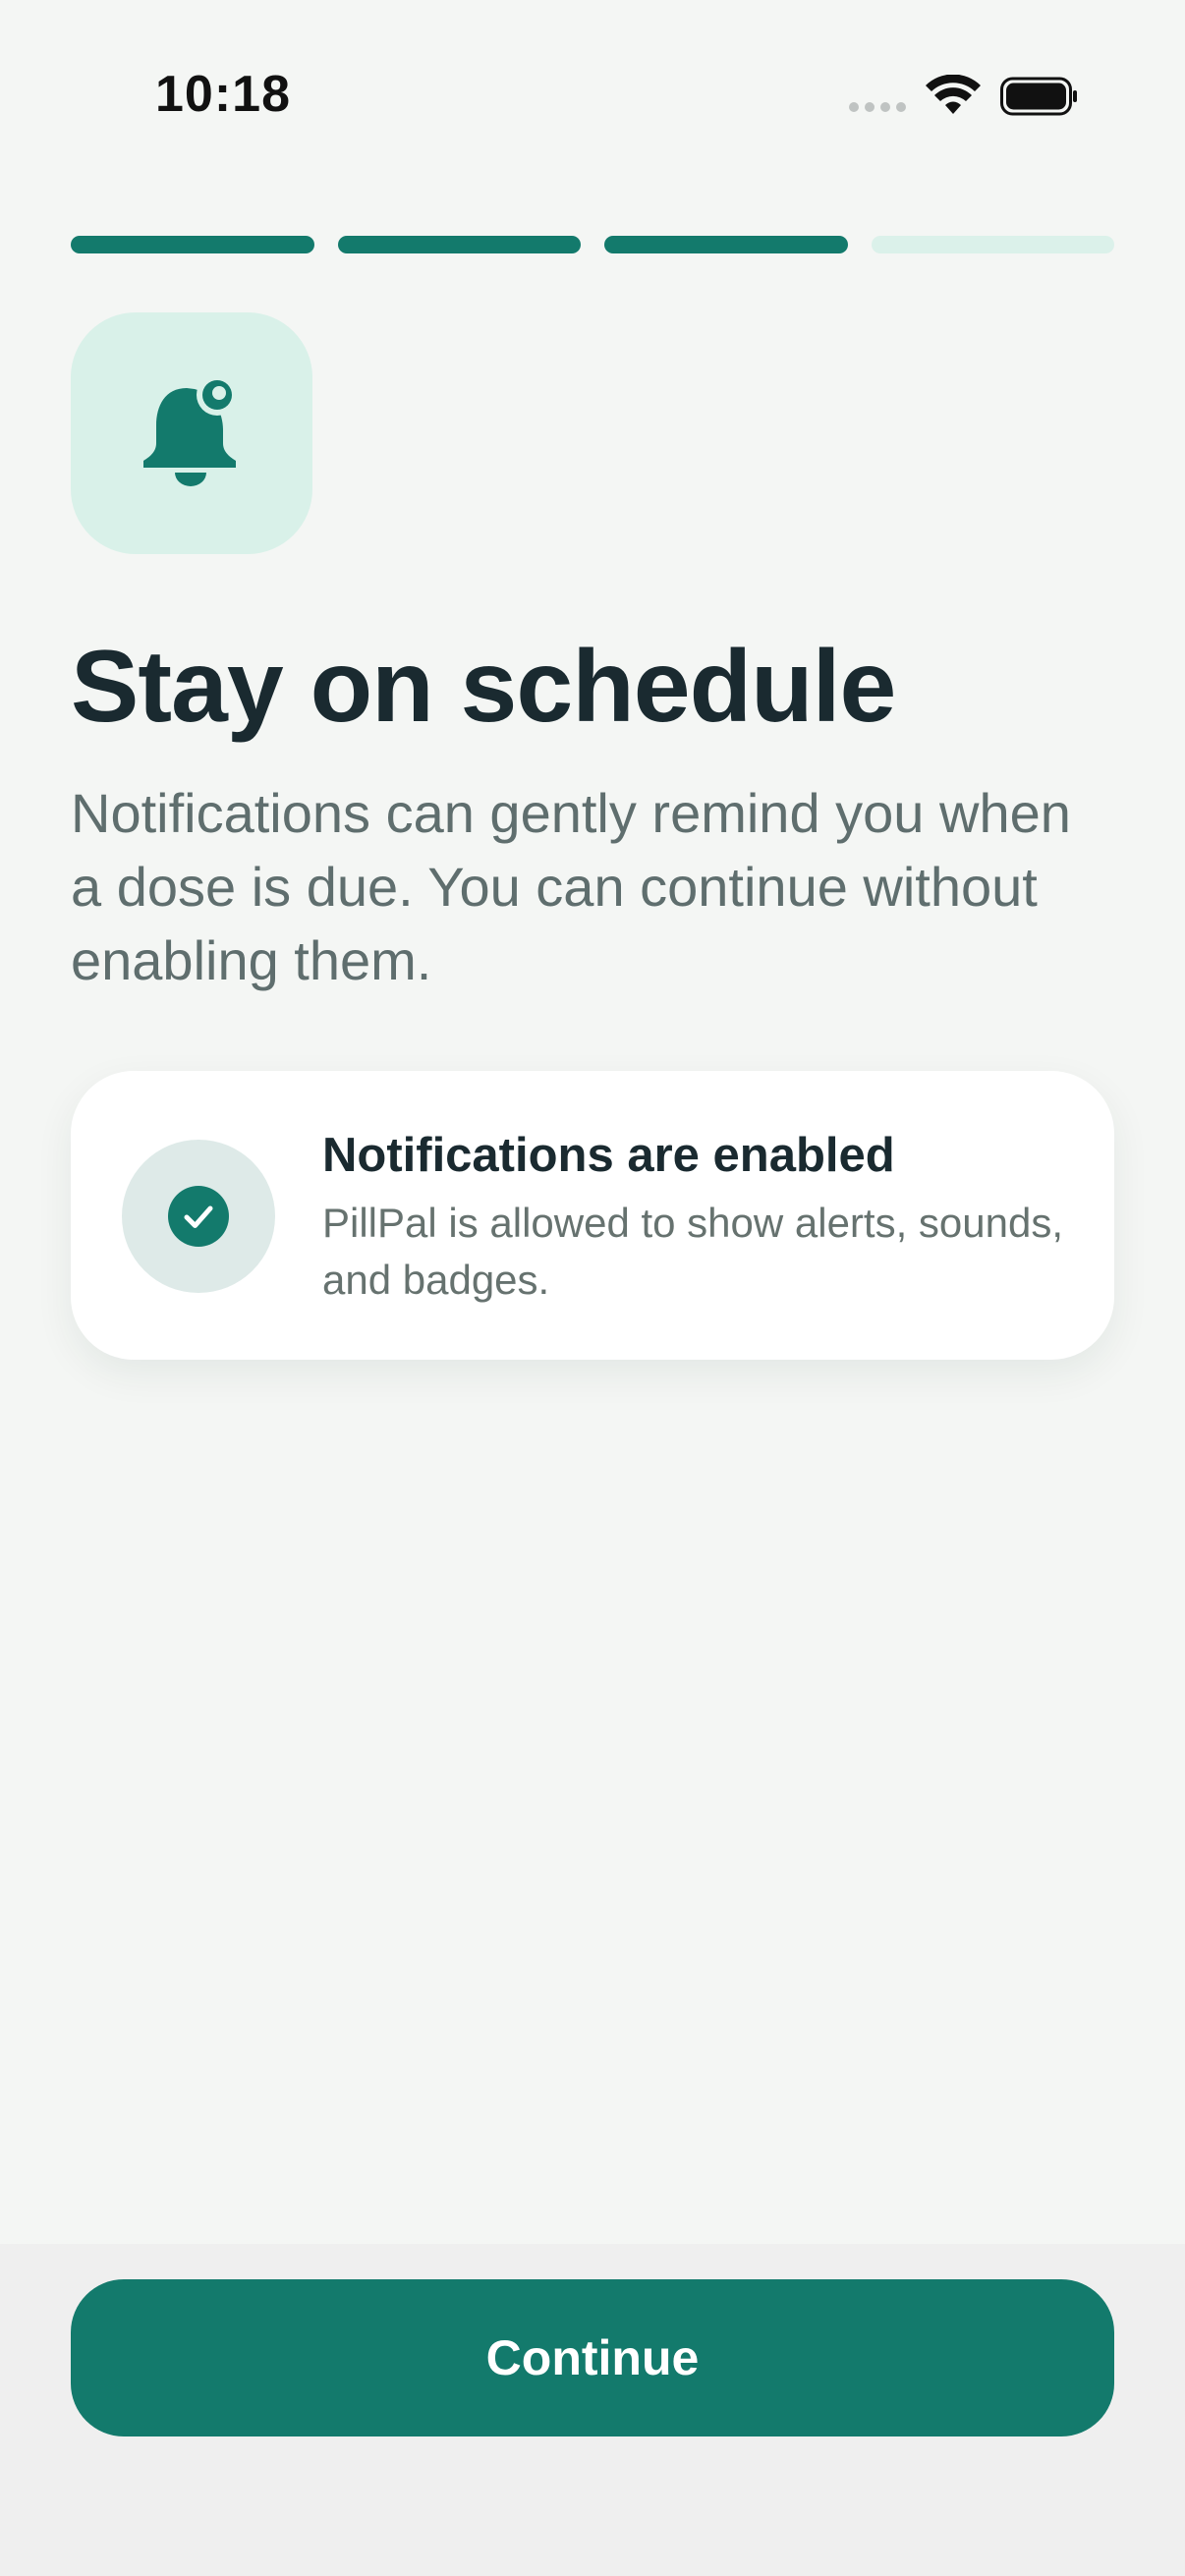 The width and height of the screenshot is (1185, 2576). What do you see at coordinates (608, 1155) in the screenshot?
I see `status-card-title: Notifications are enabled` at bounding box center [608, 1155].